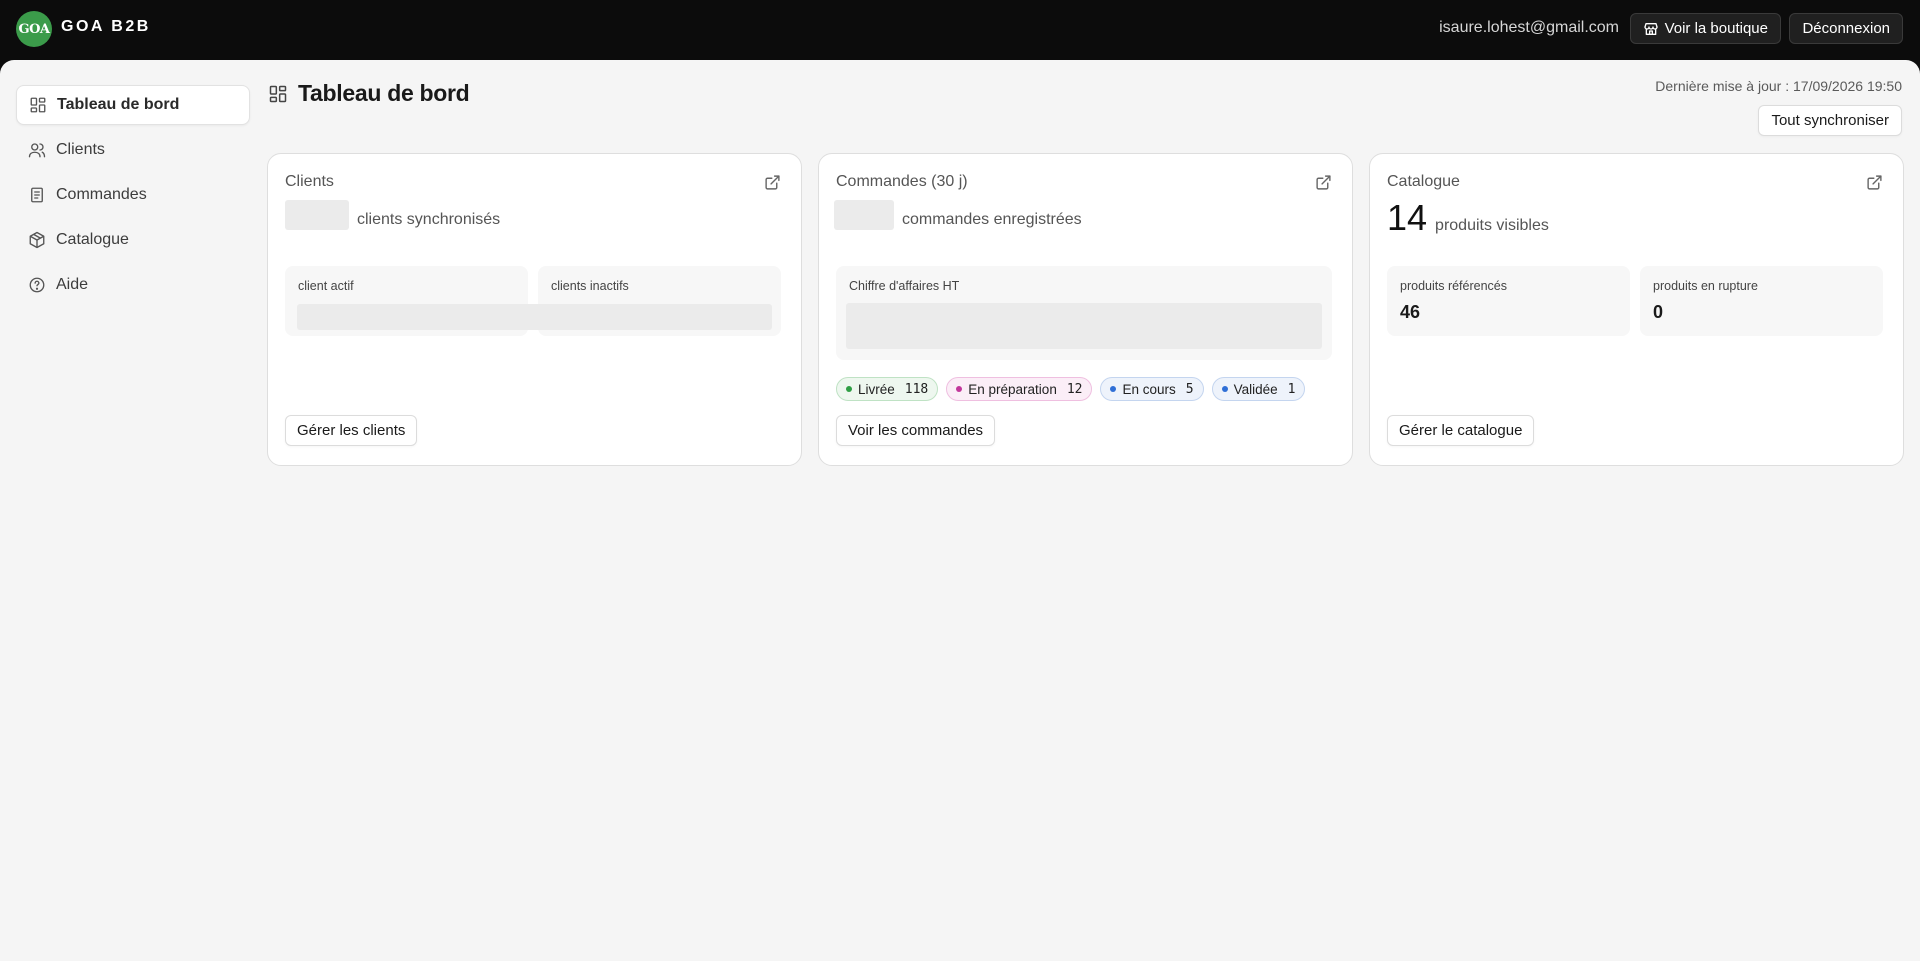  I want to click on view-shop-button: Voir la boutique, so click(1705, 28).